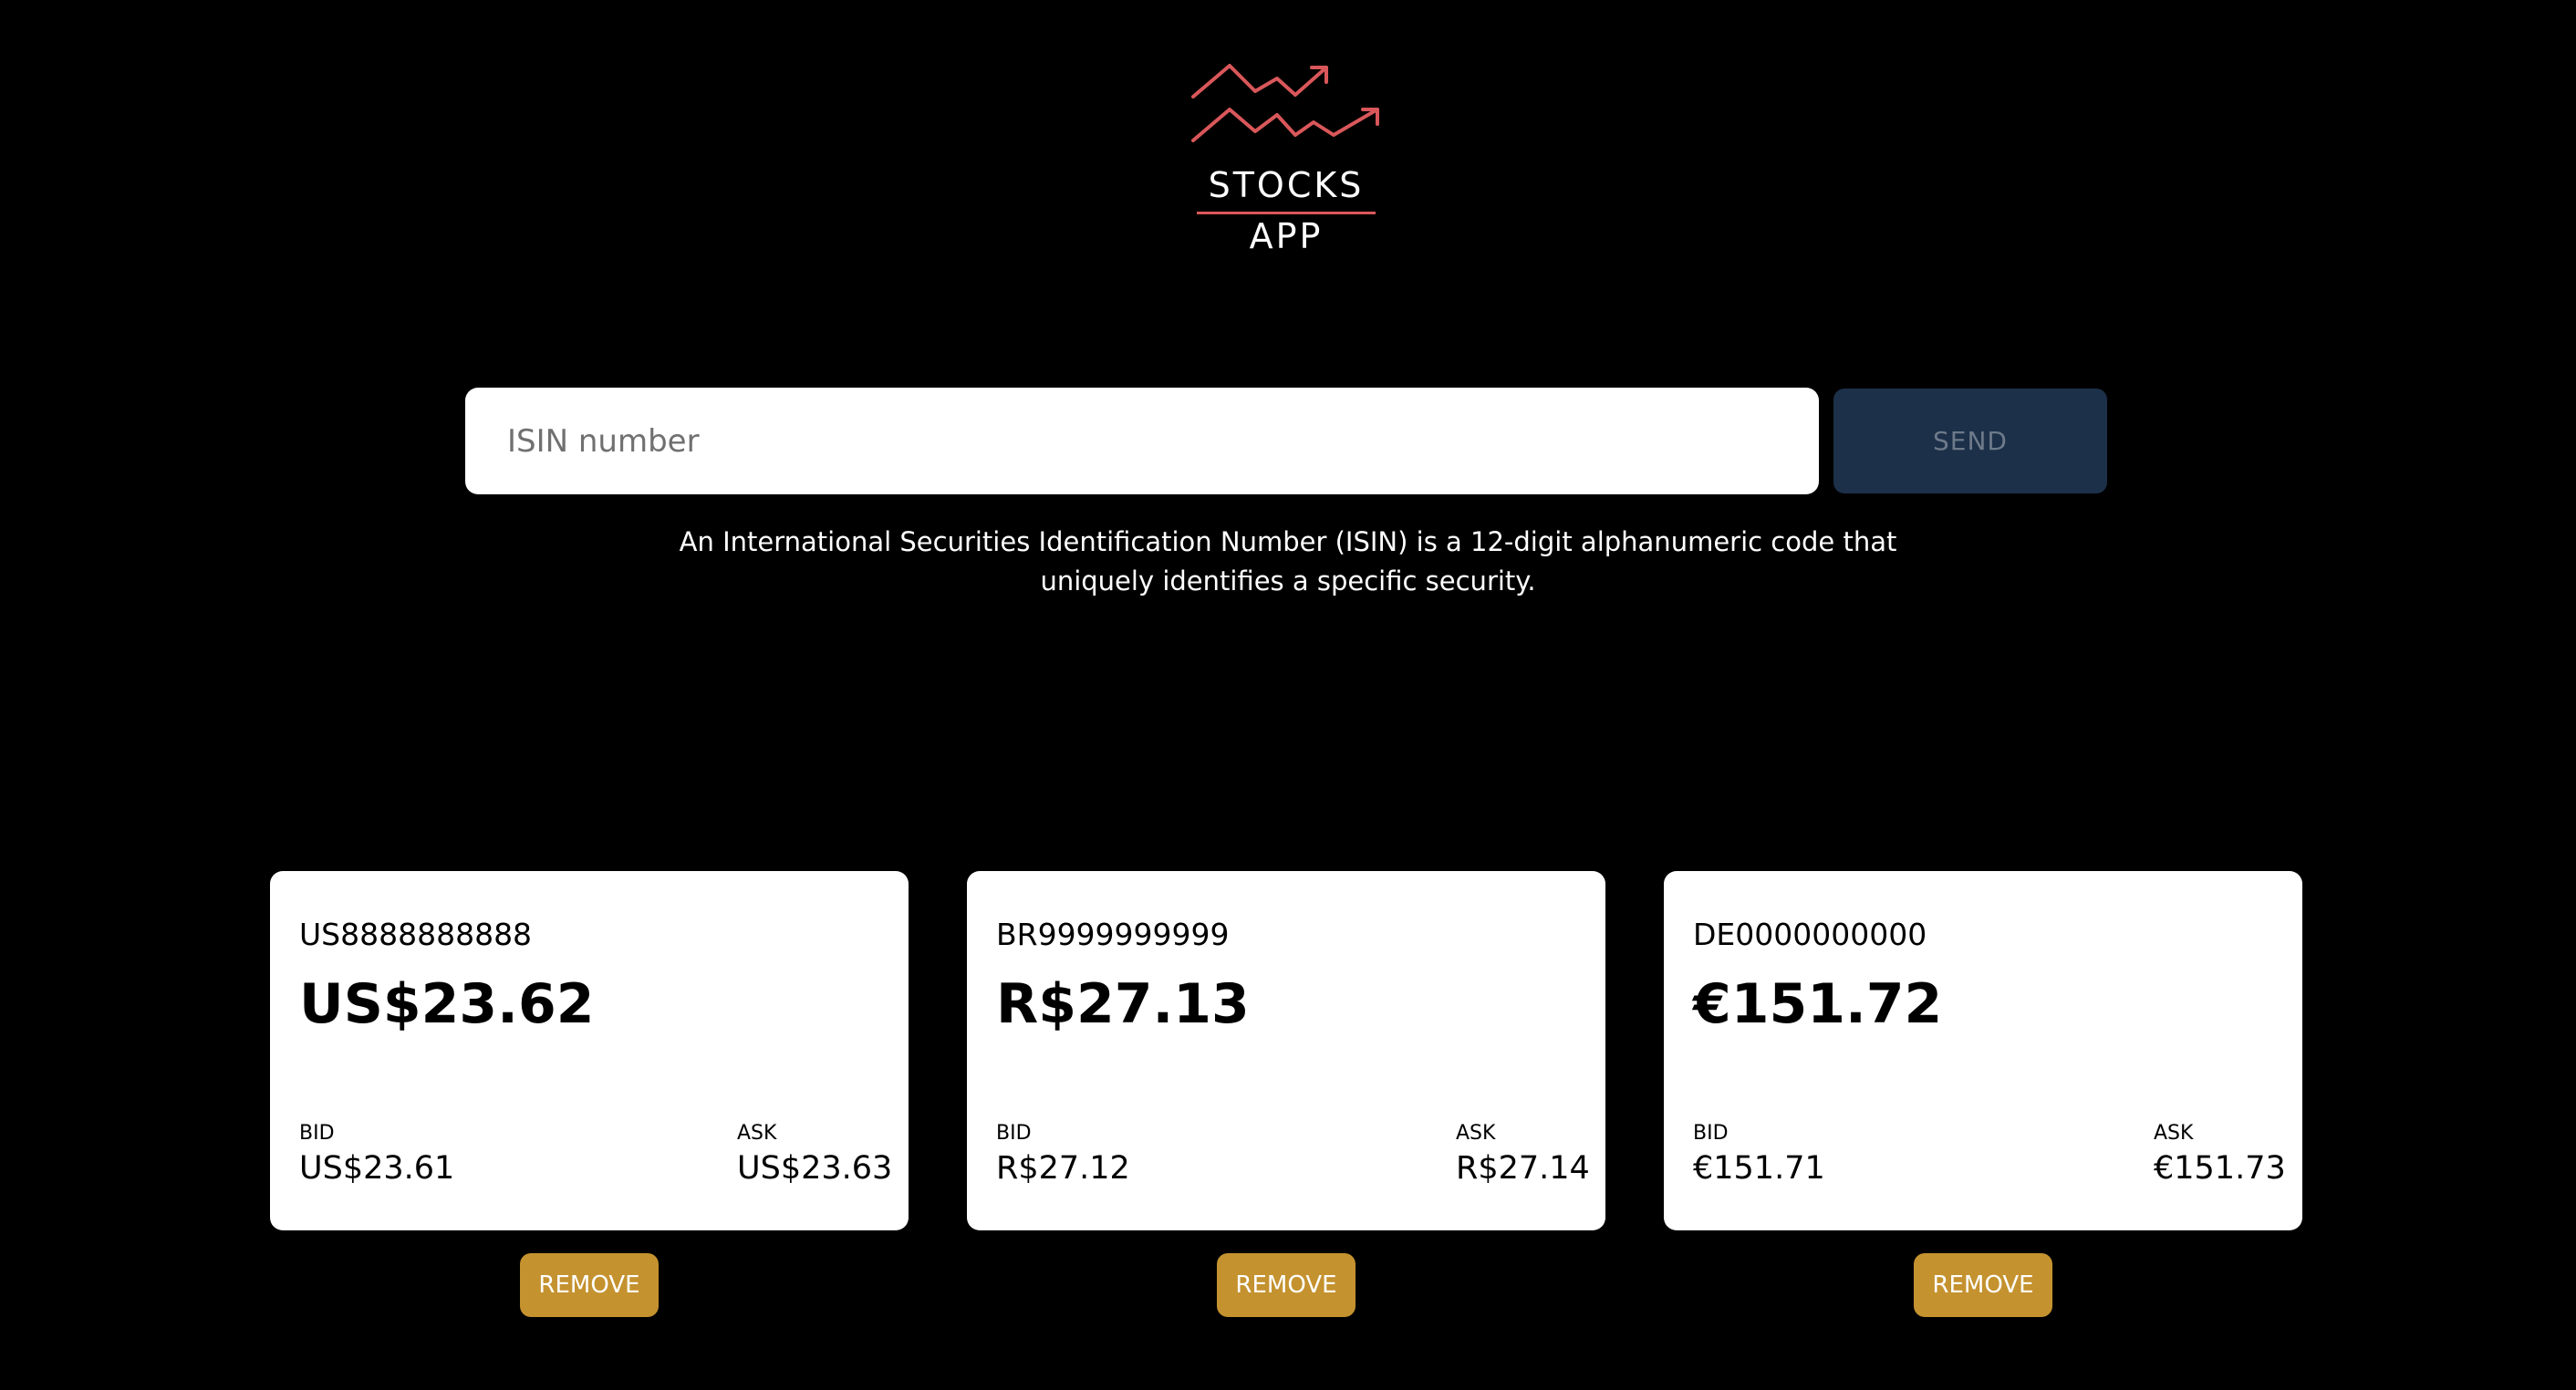 The image size is (2576, 1390). Describe the element at coordinates (1810, 934) in the screenshot. I see `card-isin: DE0000000000` at that location.